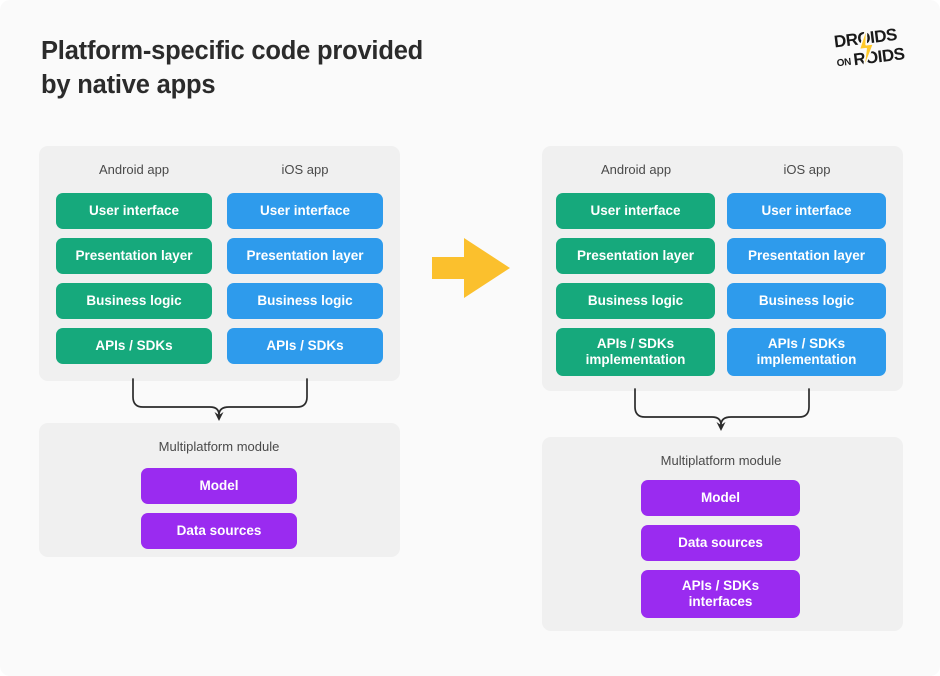 This screenshot has height=676, width=940. What do you see at coordinates (807, 169) in the screenshot?
I see `after-ios-column-label: iOS app` at bounding box center [807, 169].